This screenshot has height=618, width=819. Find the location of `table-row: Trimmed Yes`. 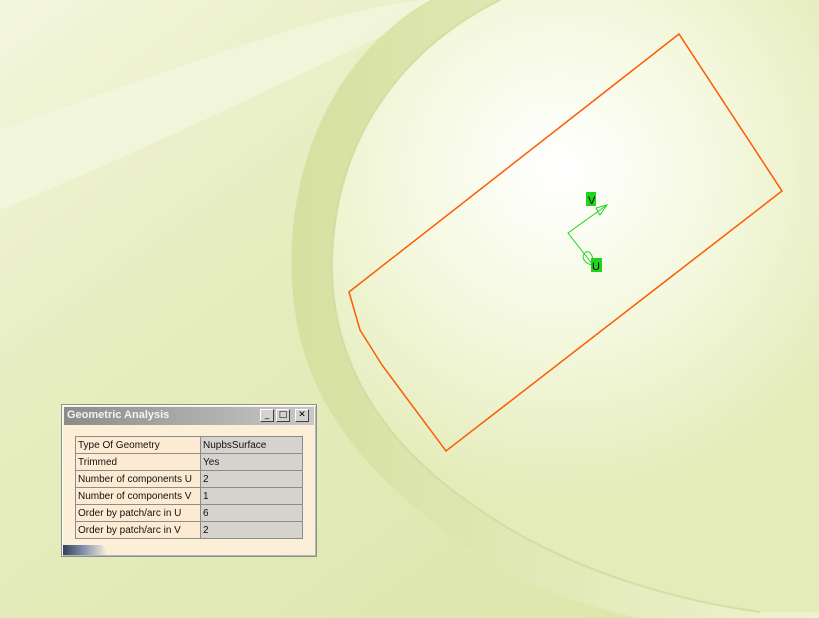

table-row: Trimmed Yes is located at coordinates (189, 462).